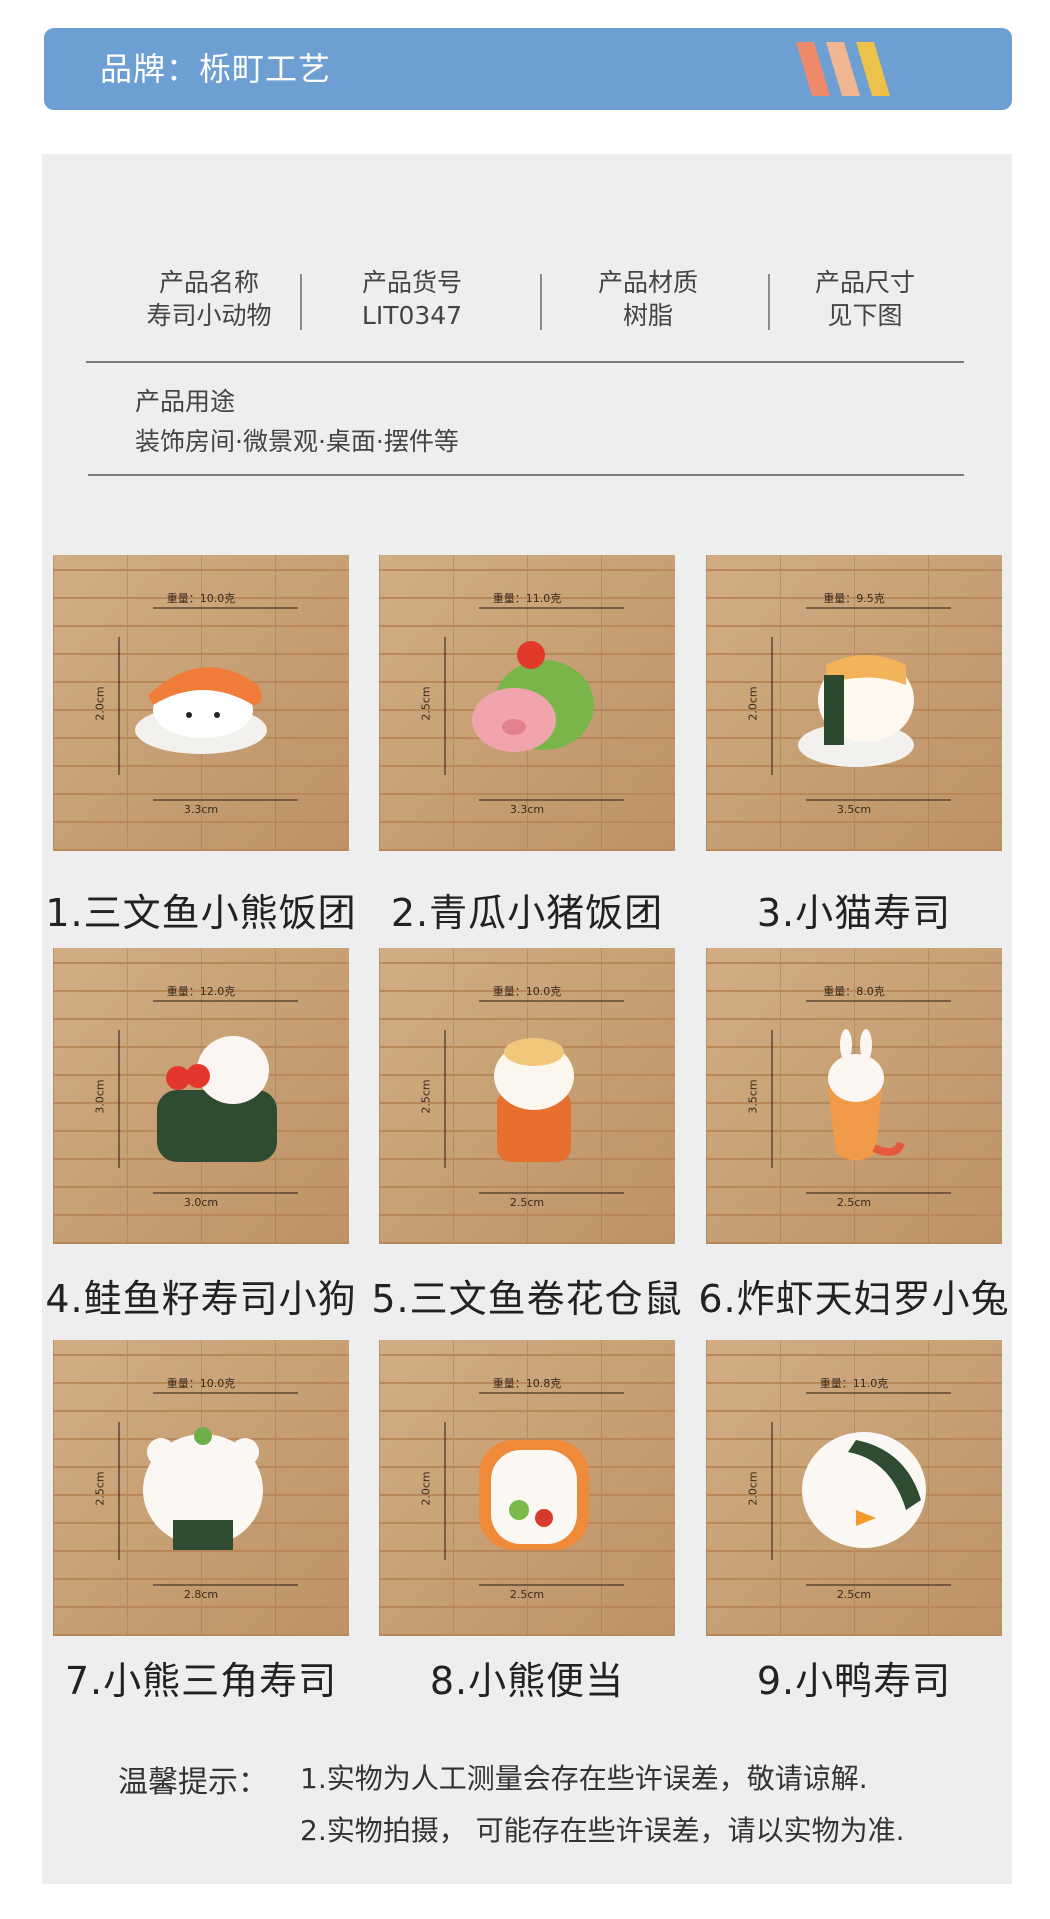 The image size is (1050, 1919). What do you see at coordinates (201, 1299) in the screenshot?
I see `product-caption-4: 4.鲑鱼籽寿司小狗` at bounding box center [201, 1299].